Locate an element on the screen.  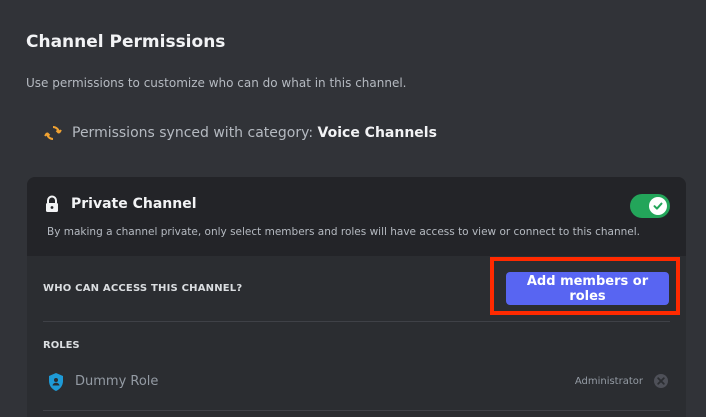
checkmark-icon is located at coordinates (658, 206).